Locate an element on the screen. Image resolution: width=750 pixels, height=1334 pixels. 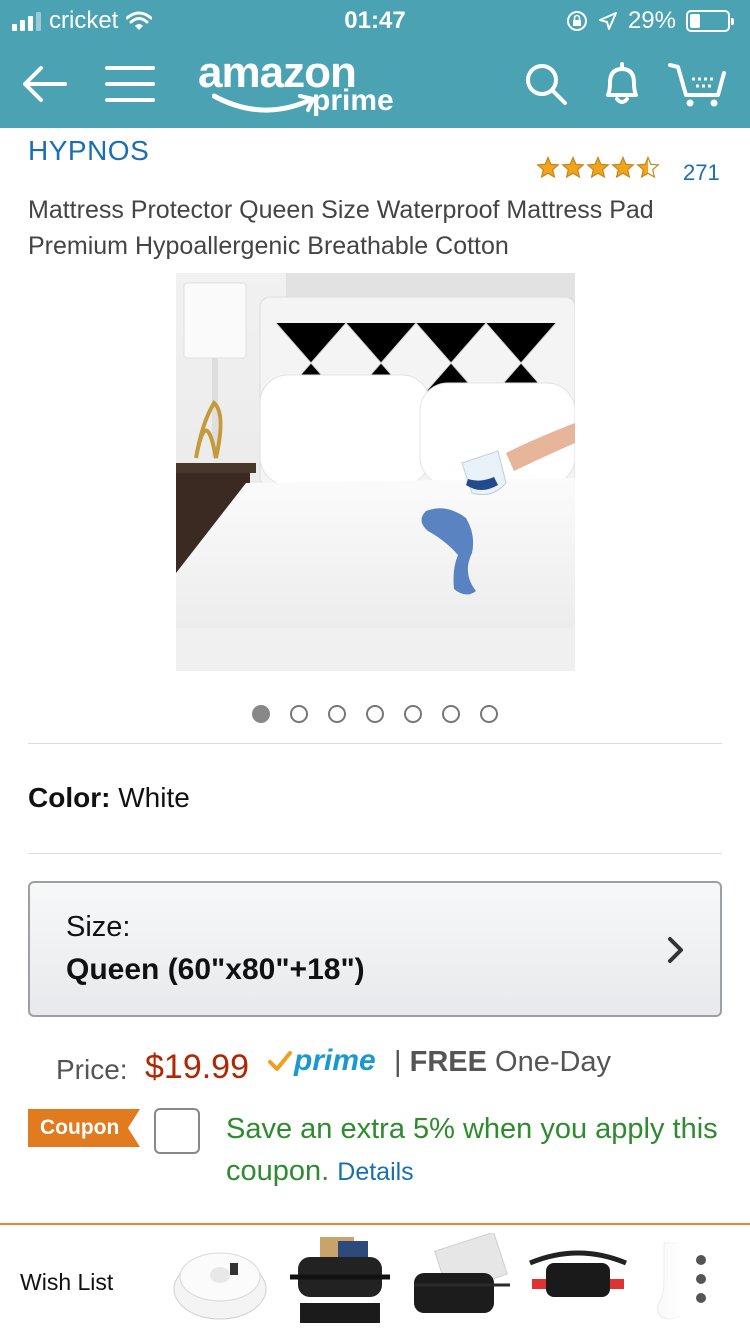
status-right: 29% is located at coordinates (650, 21).